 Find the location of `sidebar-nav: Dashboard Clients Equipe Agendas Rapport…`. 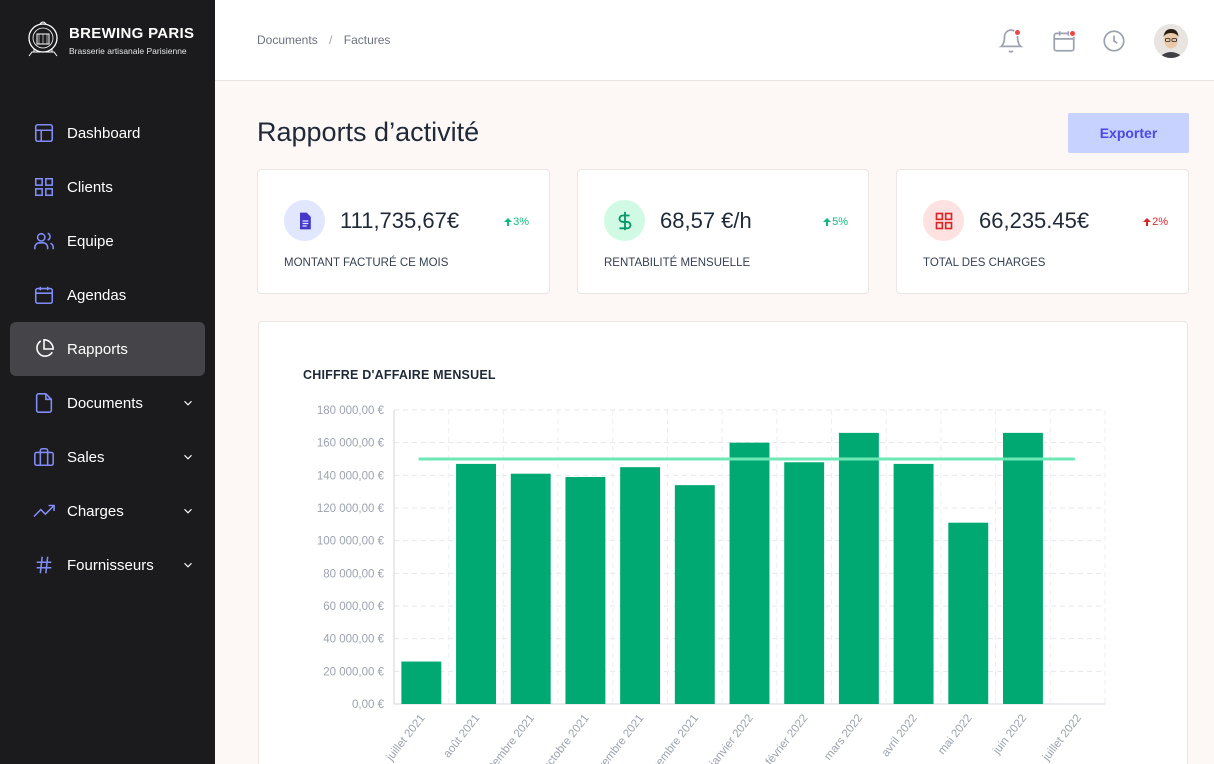

sidebar-nav: Dashboard Clients Equipe Agendas Rapport… is located at coordinates (107, 349).